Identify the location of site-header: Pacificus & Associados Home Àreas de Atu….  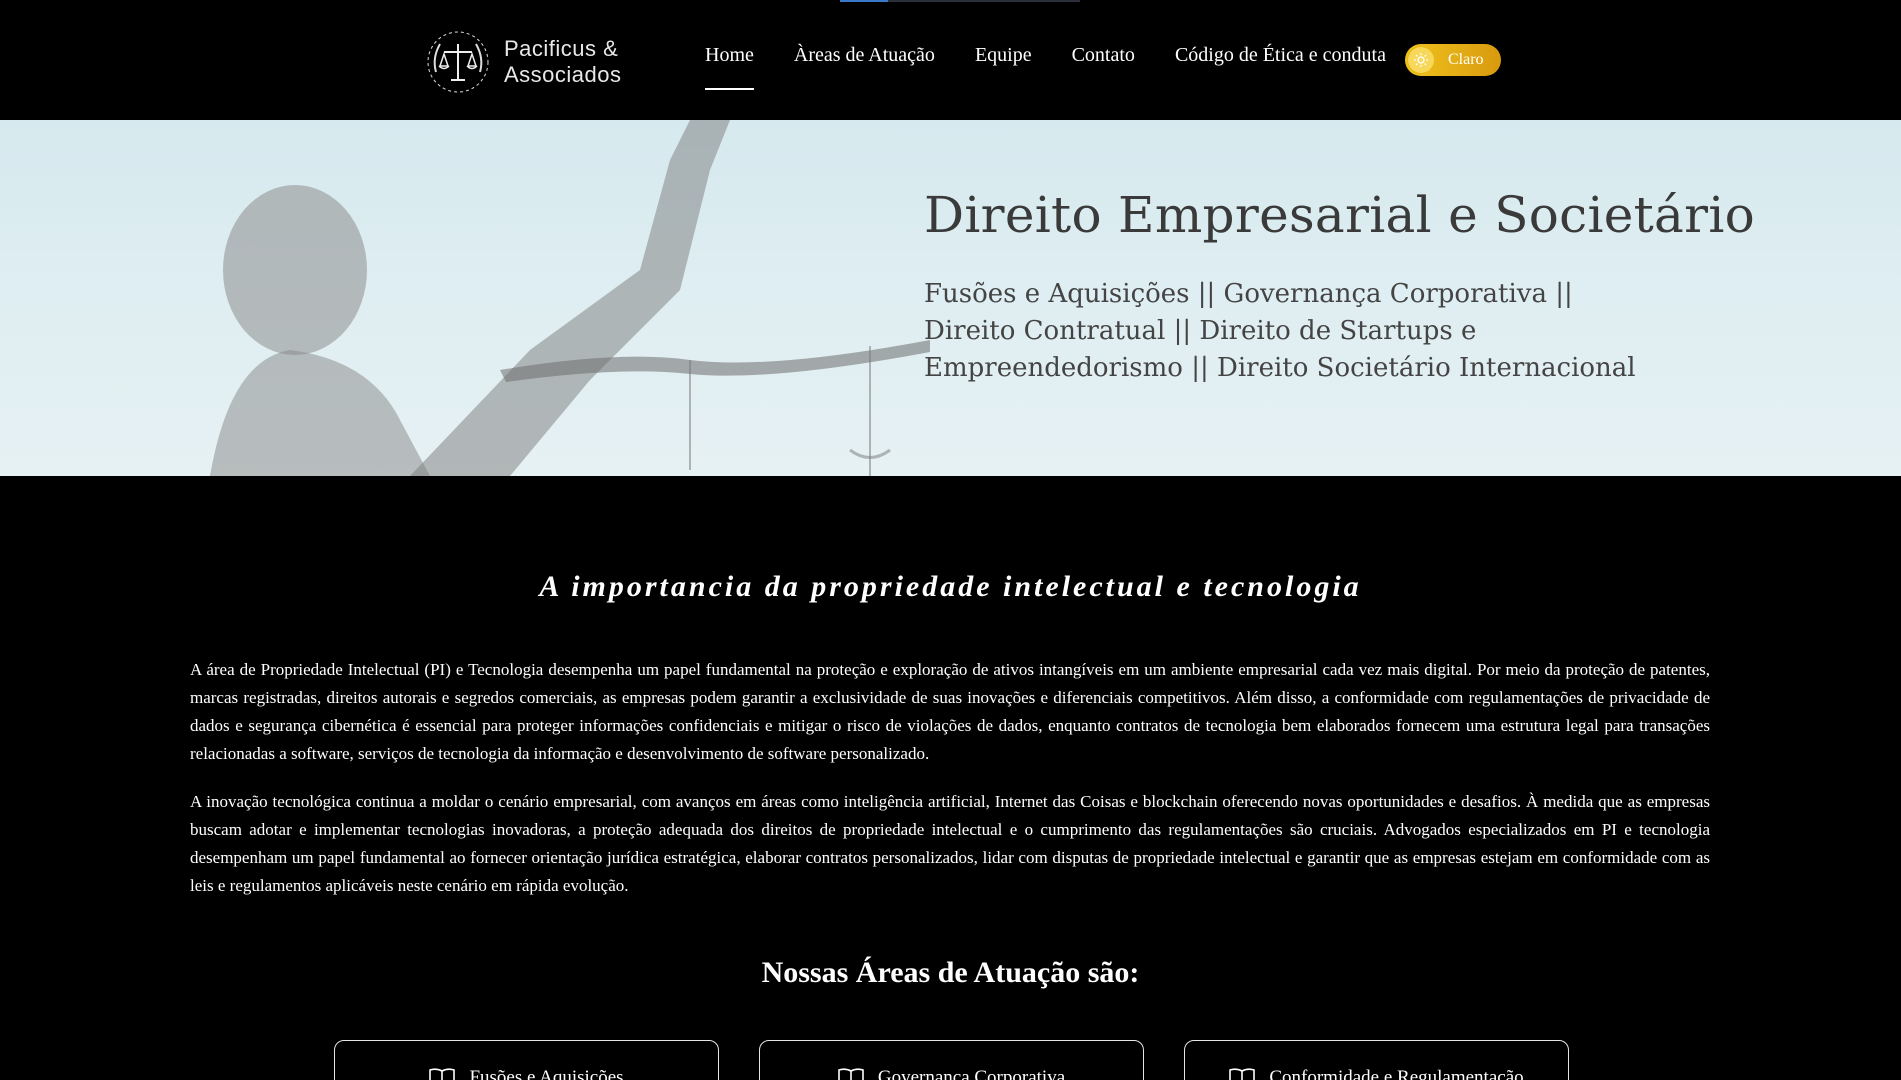
(950, 60).